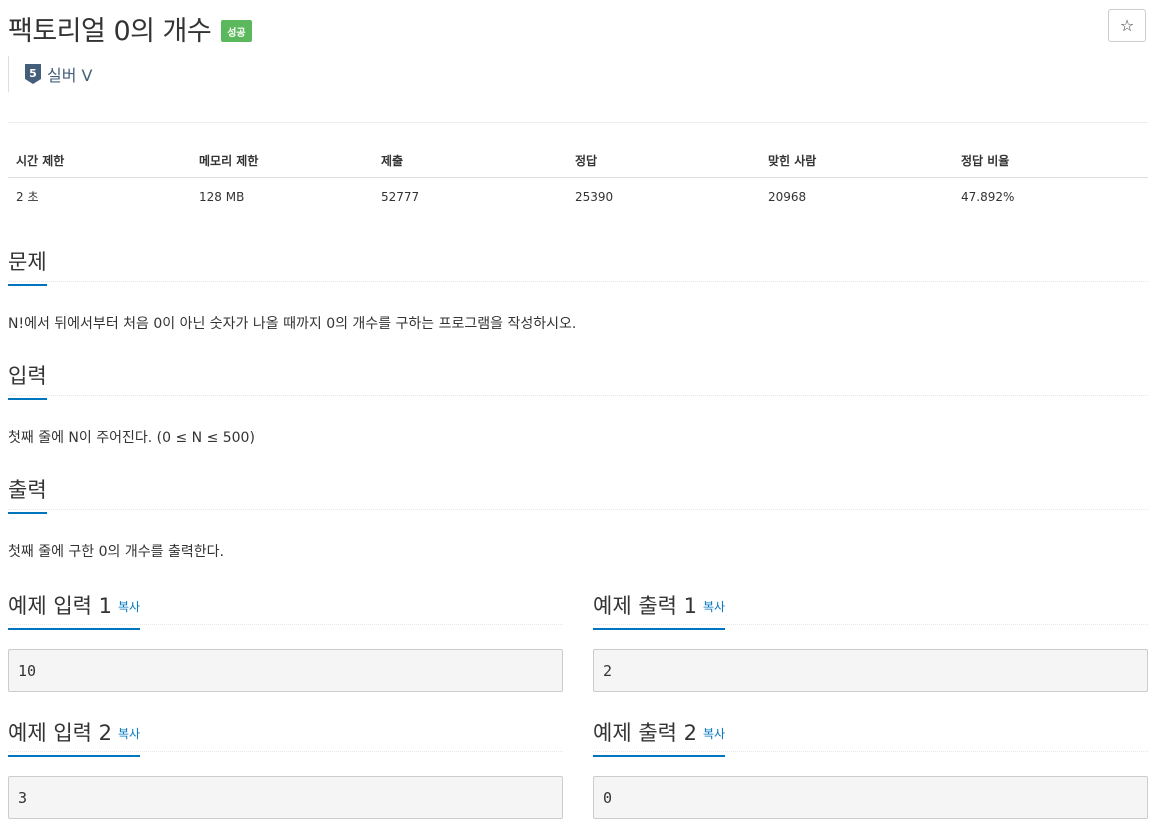  I want to click on sample-input-1-box: 10, so click(285, 670).